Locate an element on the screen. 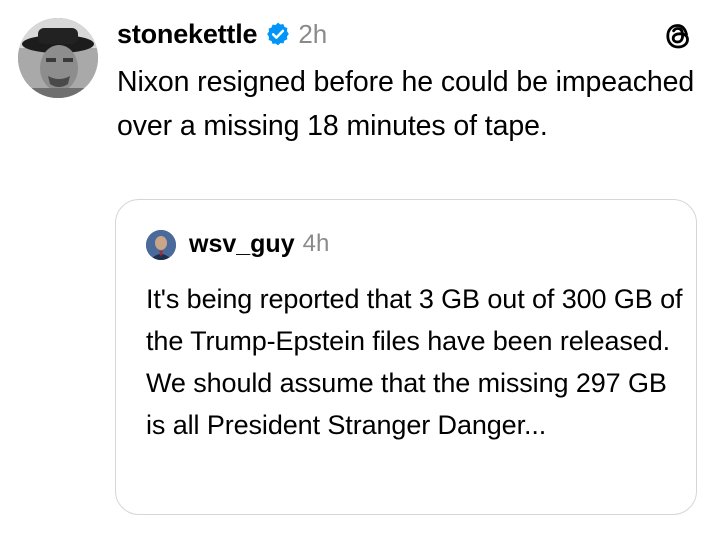 The image size is (720, 536). quoted-post-timestamp: 4h is located at coordinates (316, 243).